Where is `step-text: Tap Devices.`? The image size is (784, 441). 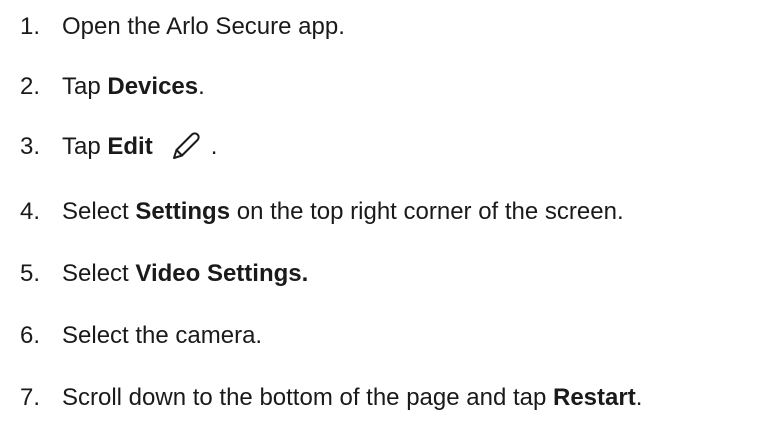 step-text: Tap Devices. is located at coordinates (133, 87).